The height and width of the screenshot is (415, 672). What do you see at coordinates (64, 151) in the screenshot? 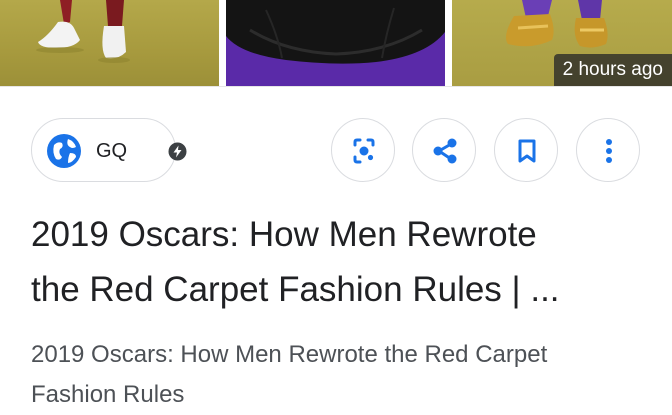
I see `globe-icon` at bounding box center [64, 151].